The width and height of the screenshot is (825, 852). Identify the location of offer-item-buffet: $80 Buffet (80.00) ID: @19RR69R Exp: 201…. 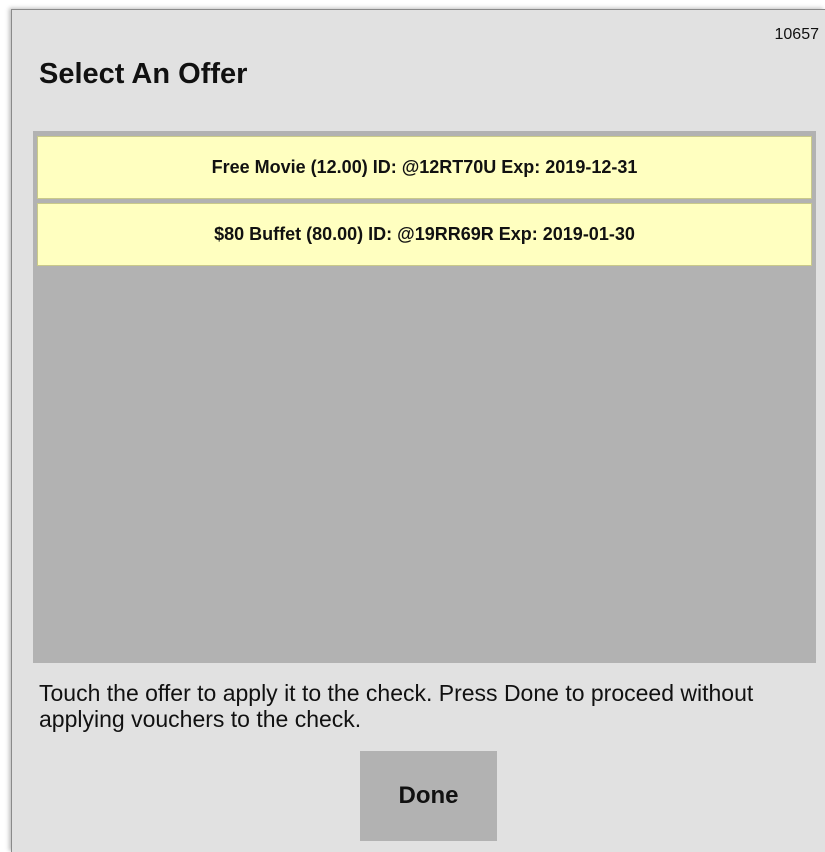
(424, 234).